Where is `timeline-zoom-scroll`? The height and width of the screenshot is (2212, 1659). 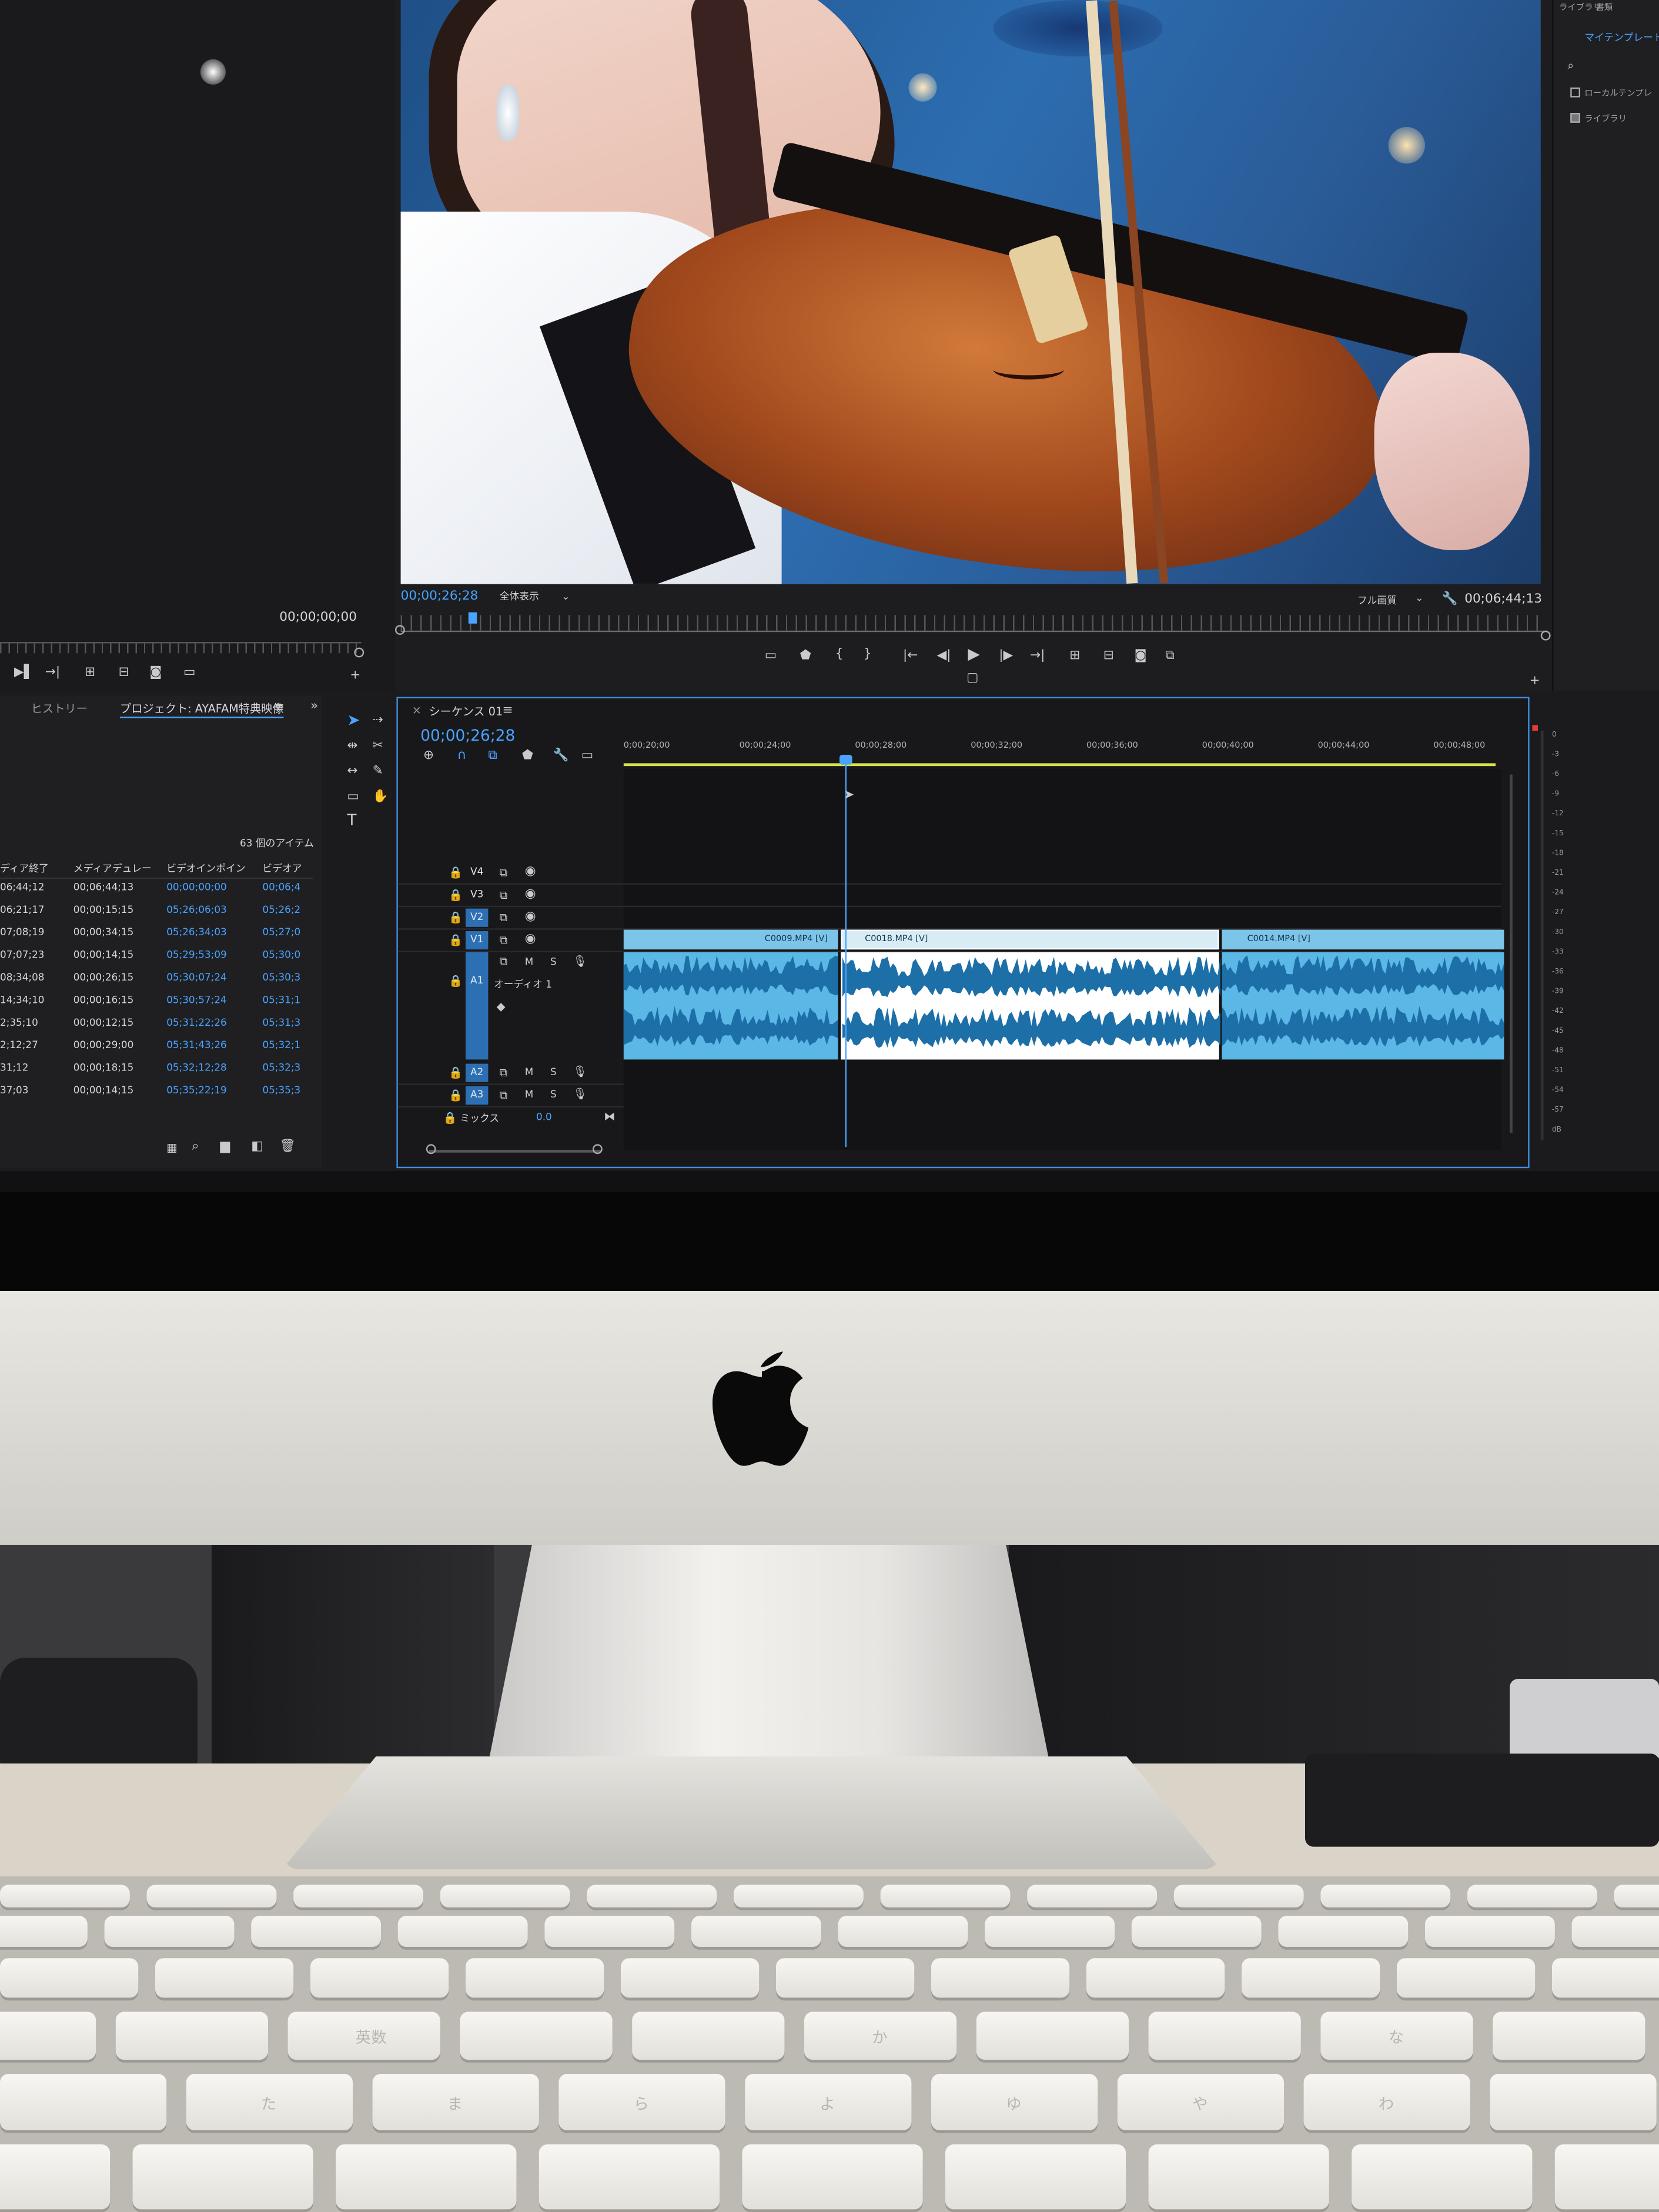 timeline-zoom-scroll is located at coordinates (515, 1151).